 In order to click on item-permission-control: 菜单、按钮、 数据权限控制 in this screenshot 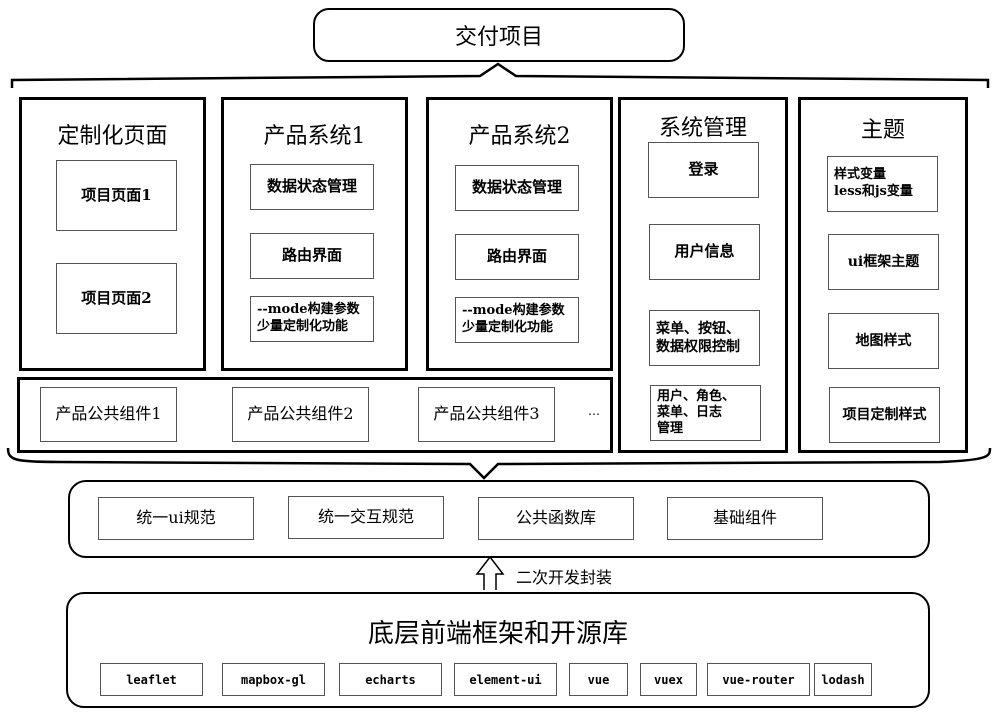, I will do `click(704, 338)`.